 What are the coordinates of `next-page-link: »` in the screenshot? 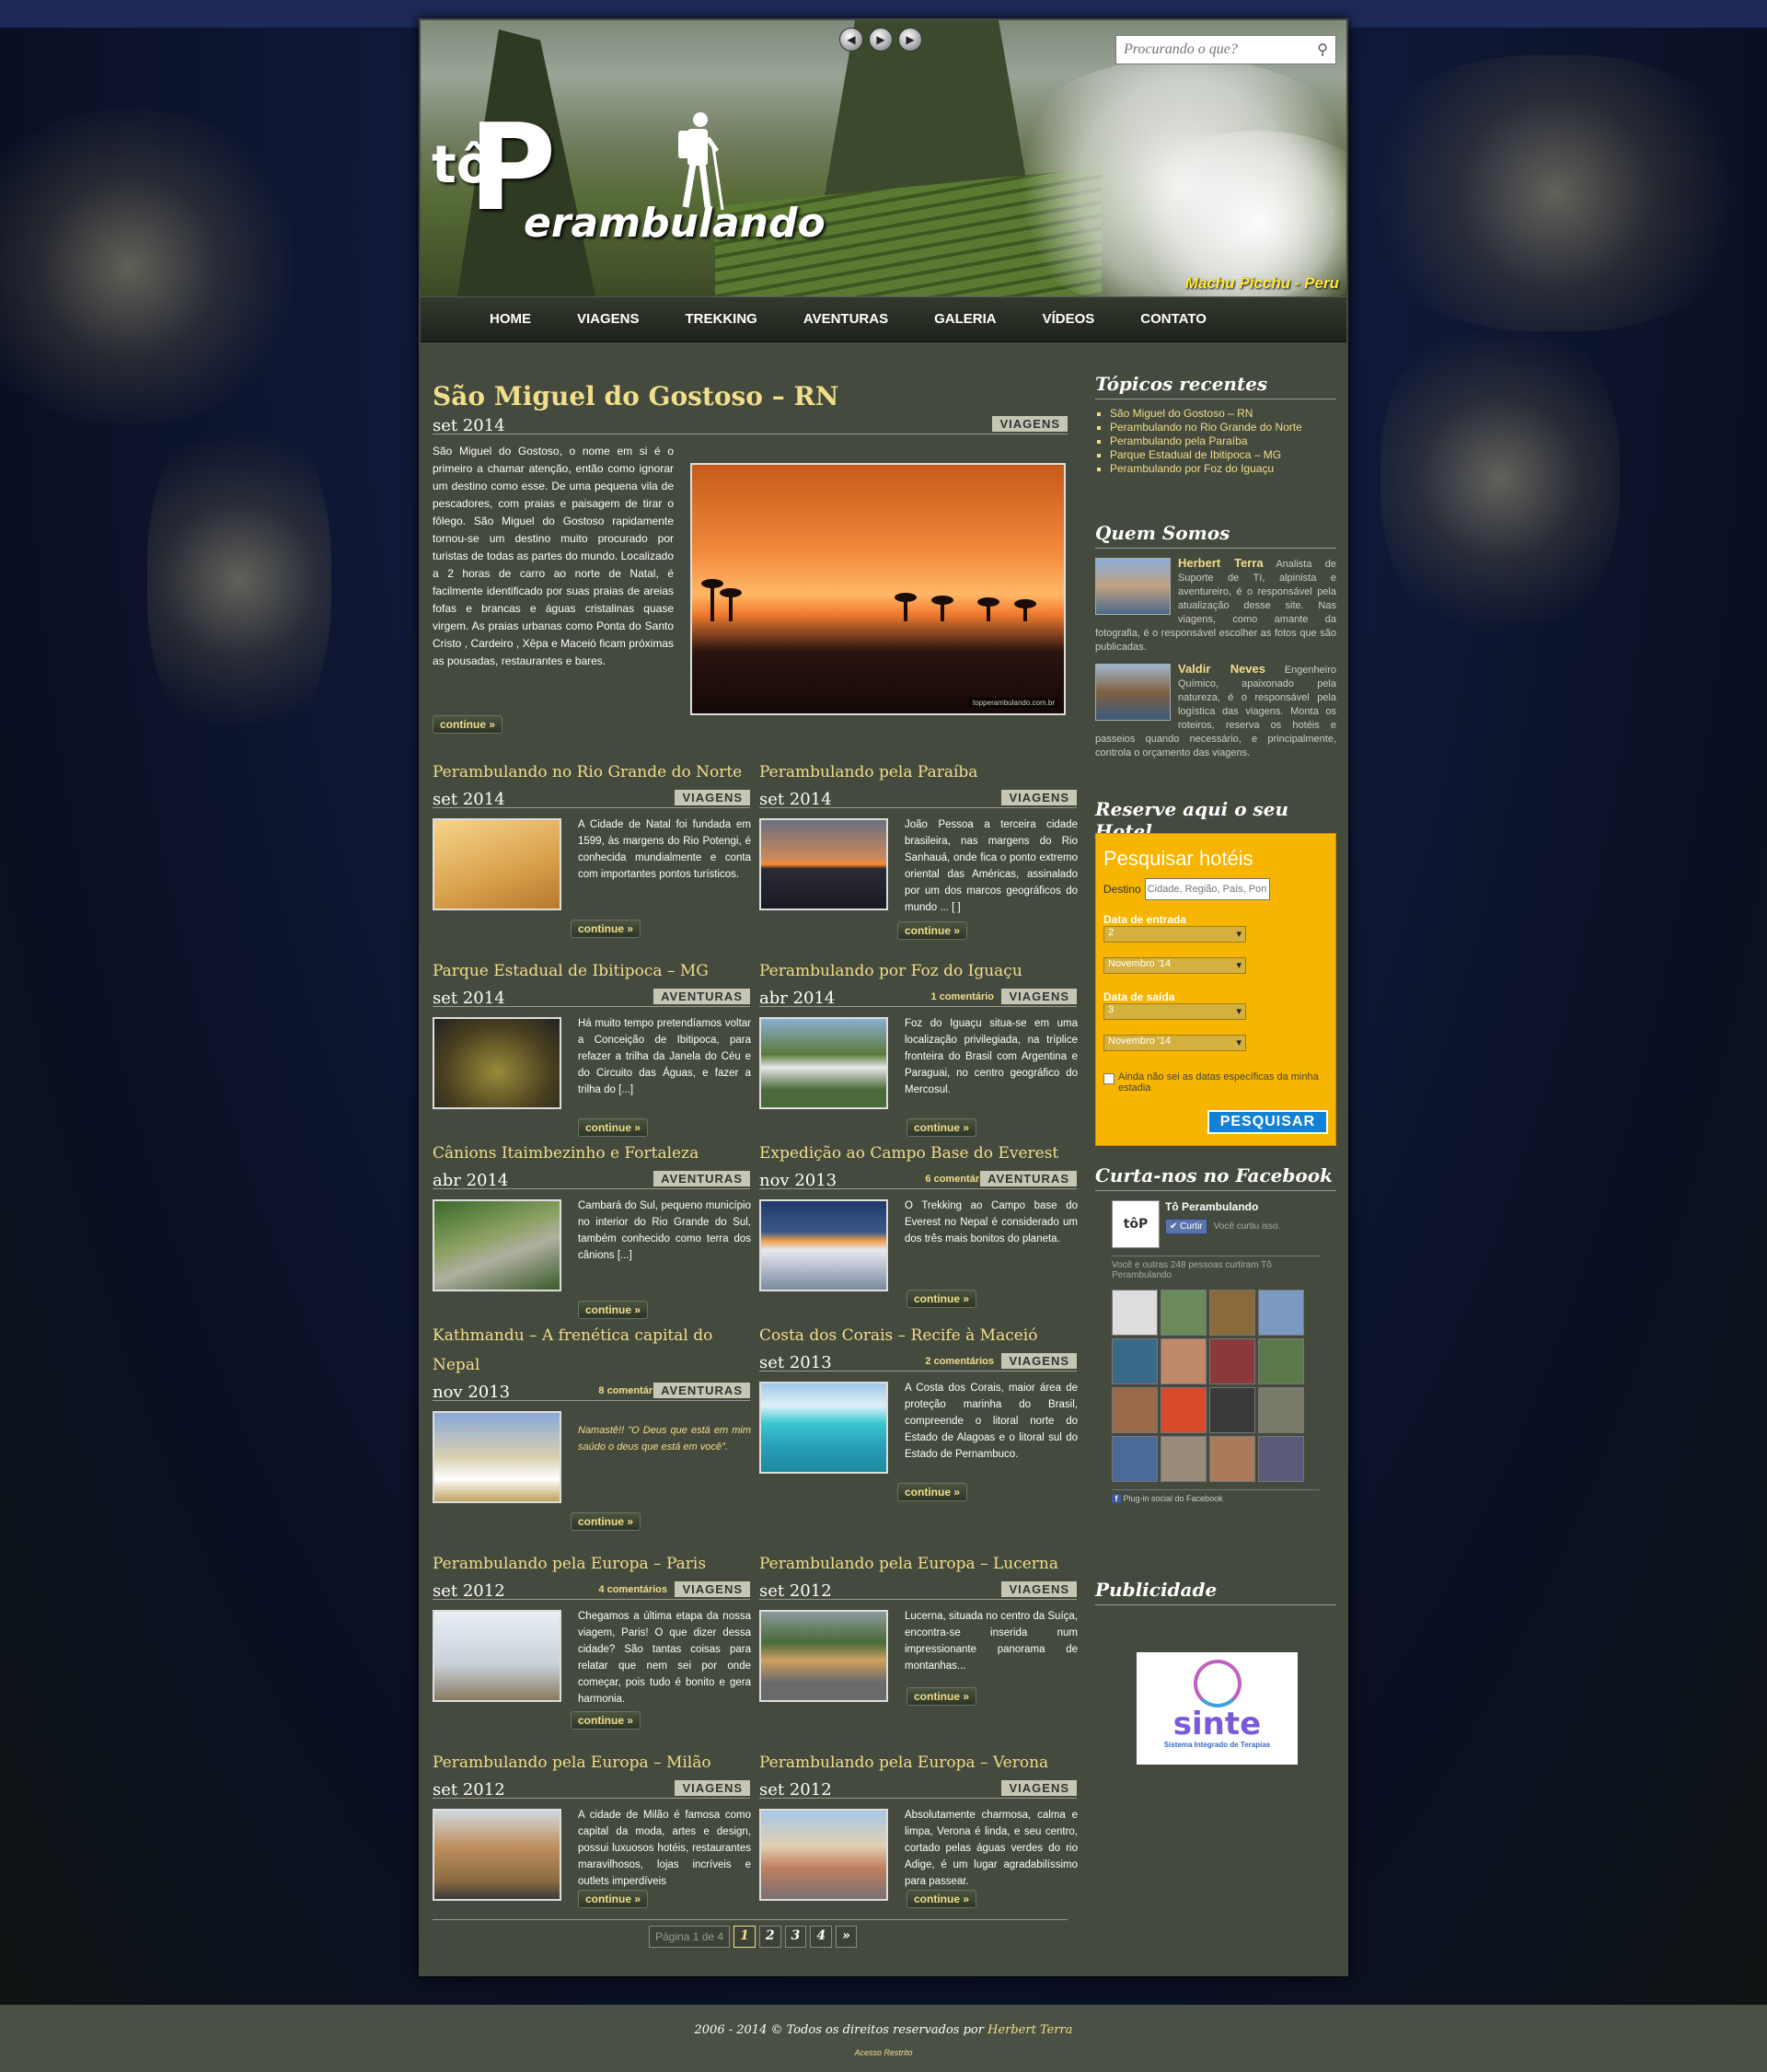 It's located at (847, 1937).